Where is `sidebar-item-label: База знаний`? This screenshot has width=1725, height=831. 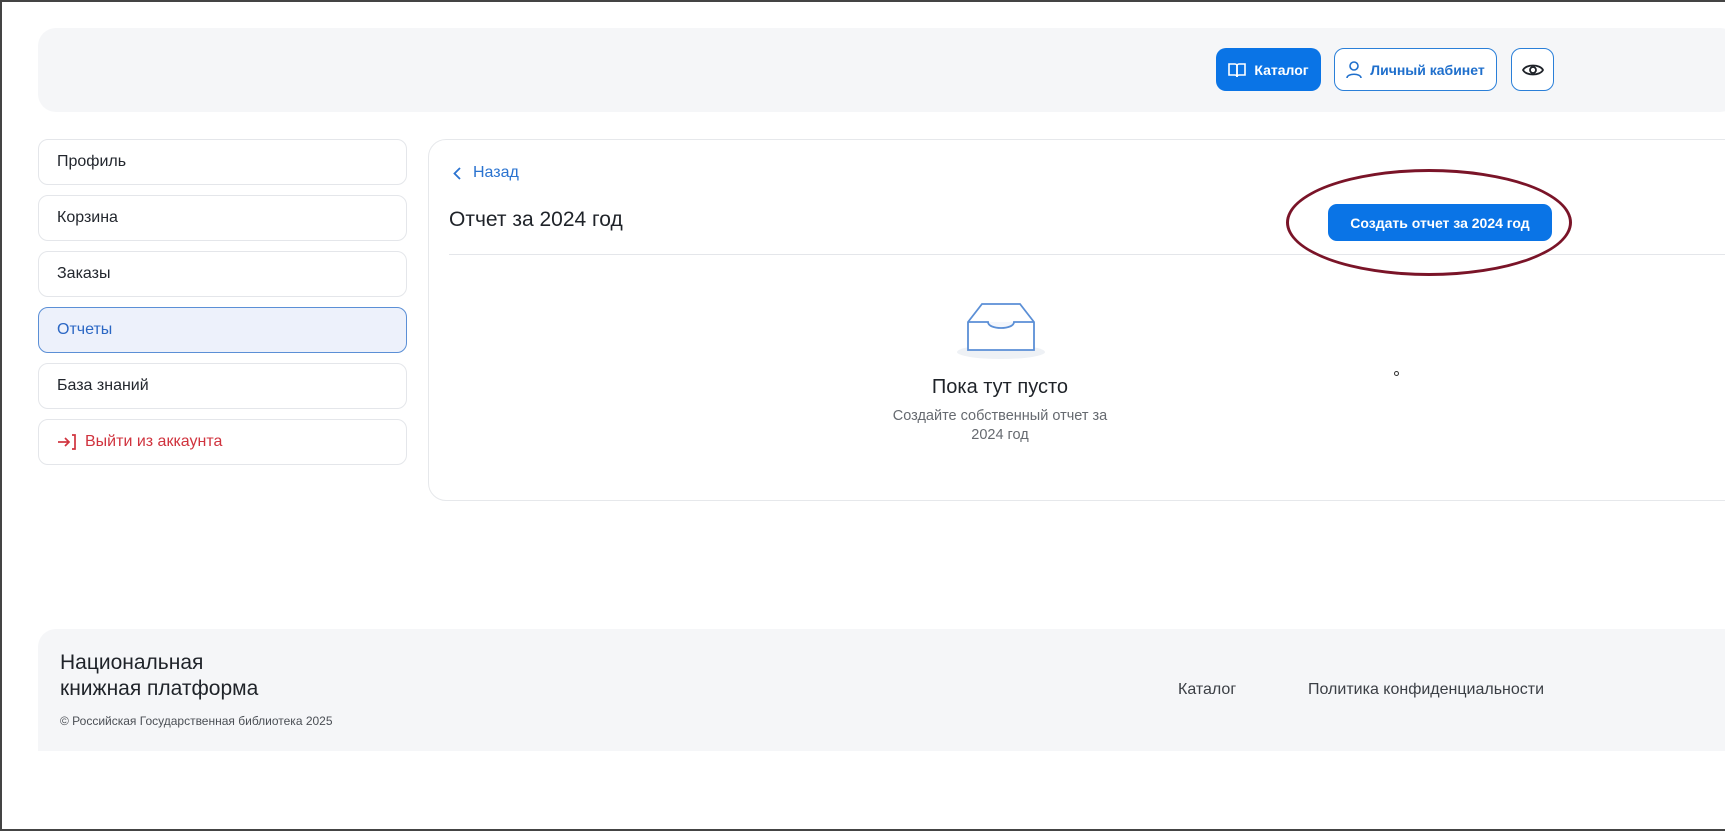
sidebar-item-label: База знаний is located at coordinates (103, 385).